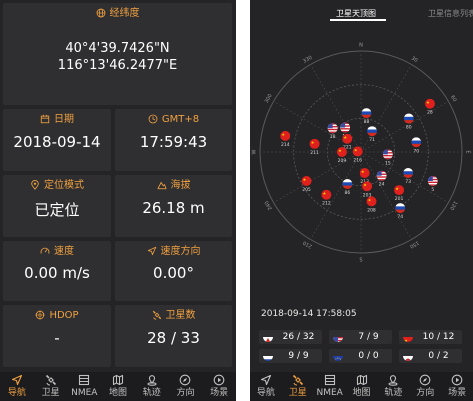  I want to click on satellite-marker: 209, so click(341, 155).